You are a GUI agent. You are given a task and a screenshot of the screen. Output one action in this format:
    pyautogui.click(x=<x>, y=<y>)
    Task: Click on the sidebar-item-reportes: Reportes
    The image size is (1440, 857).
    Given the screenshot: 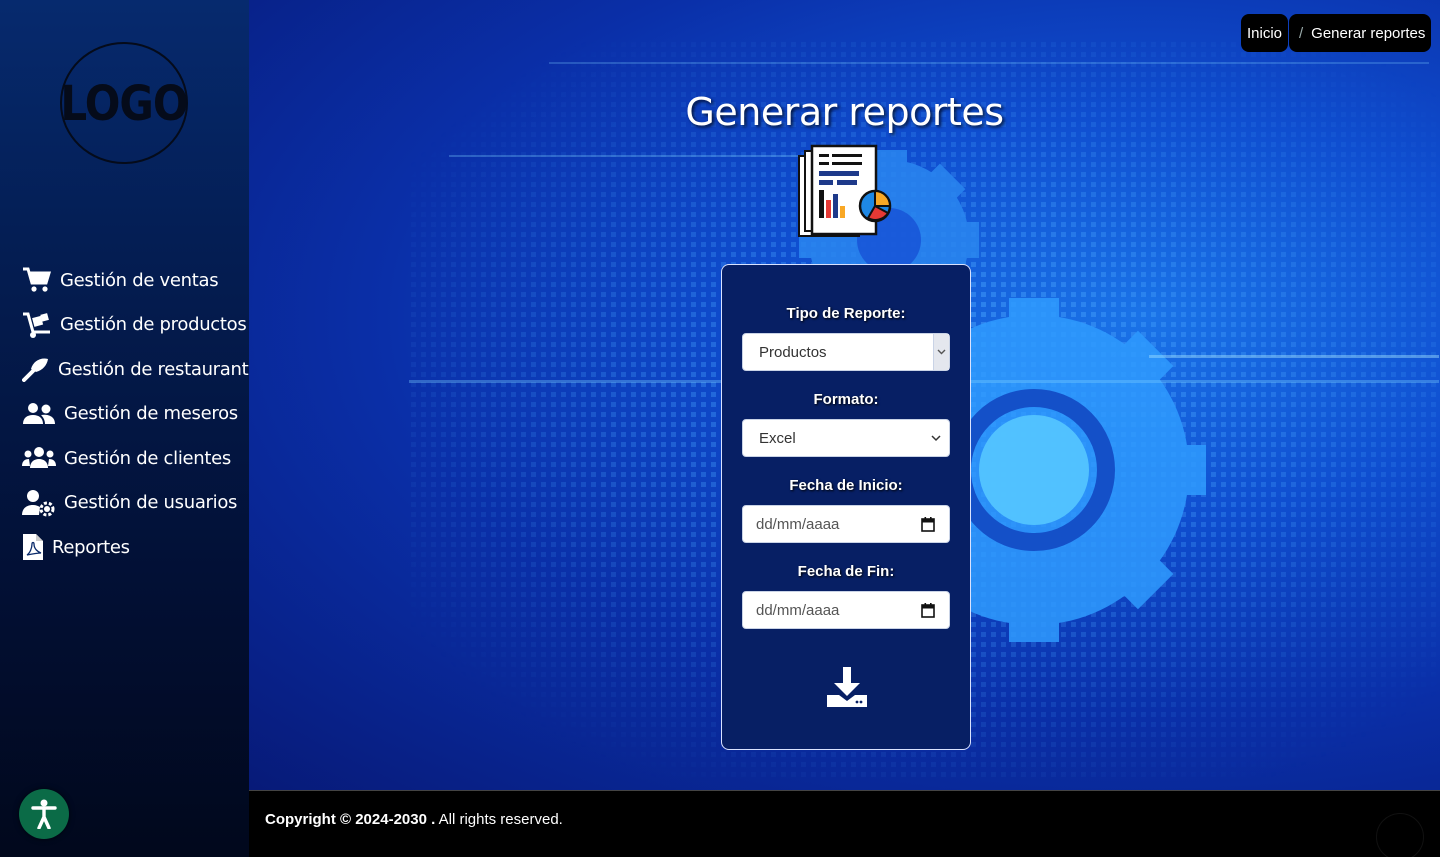 What is the action you would take?
    pyautogui.click(x=134, y=547)
    